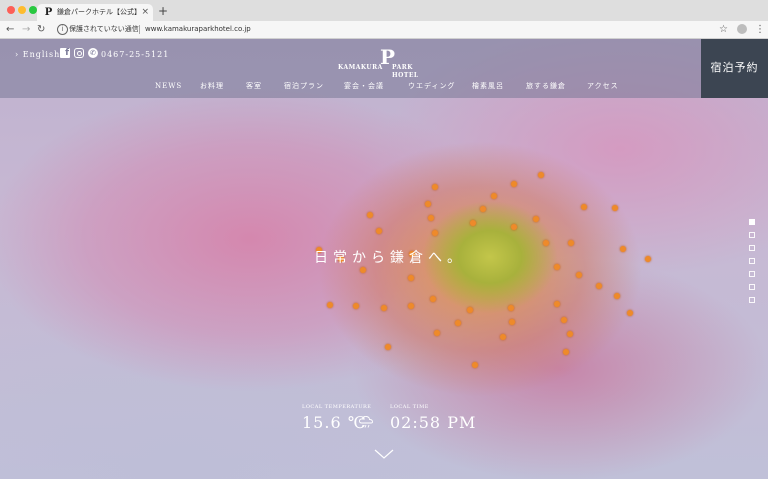  What do you see at coordinates (10, 29) in the screenshot?
I see `back-icon: ←` at bounding box center [10, 29].